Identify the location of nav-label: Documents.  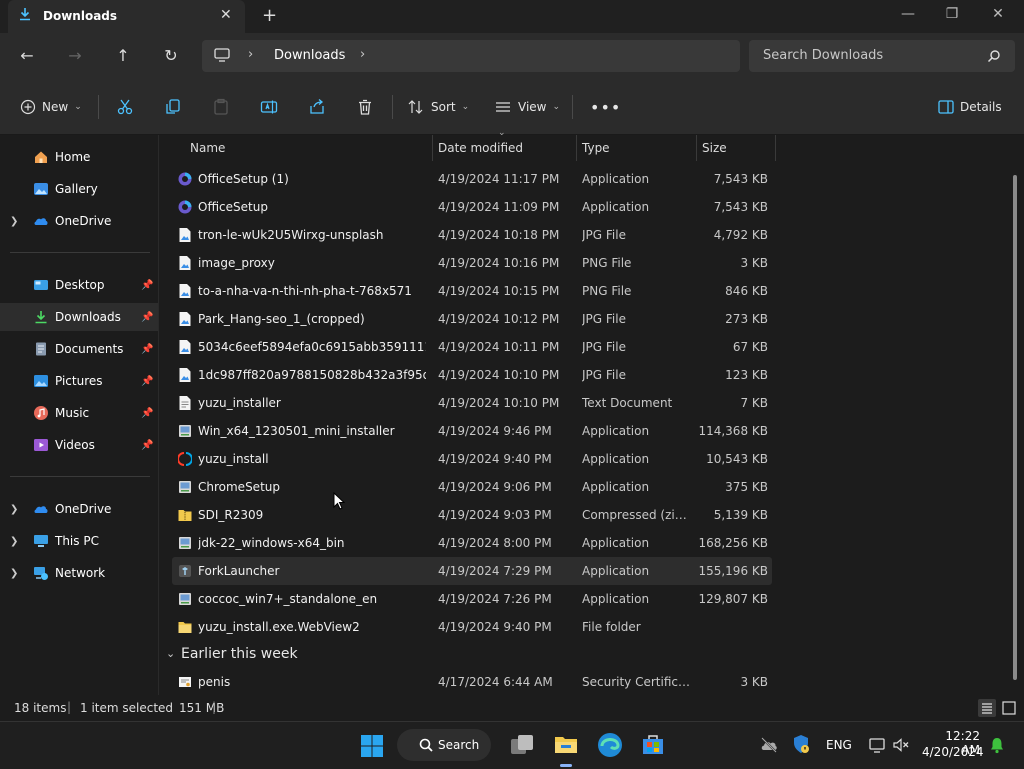
(89, 349).